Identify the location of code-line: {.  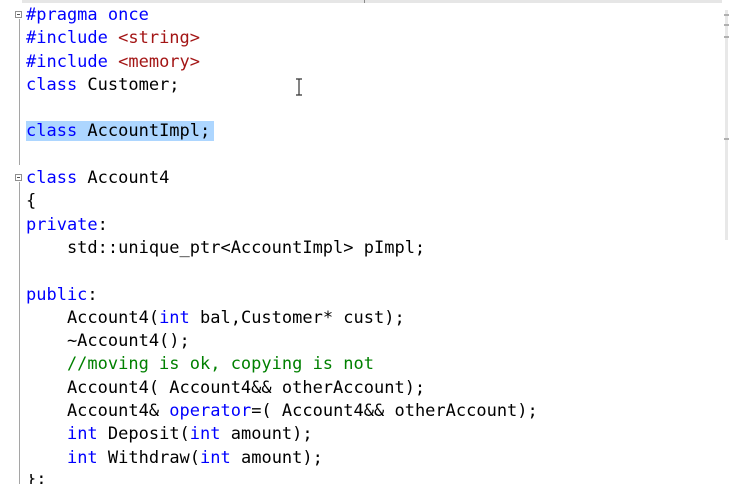
(374, 201).